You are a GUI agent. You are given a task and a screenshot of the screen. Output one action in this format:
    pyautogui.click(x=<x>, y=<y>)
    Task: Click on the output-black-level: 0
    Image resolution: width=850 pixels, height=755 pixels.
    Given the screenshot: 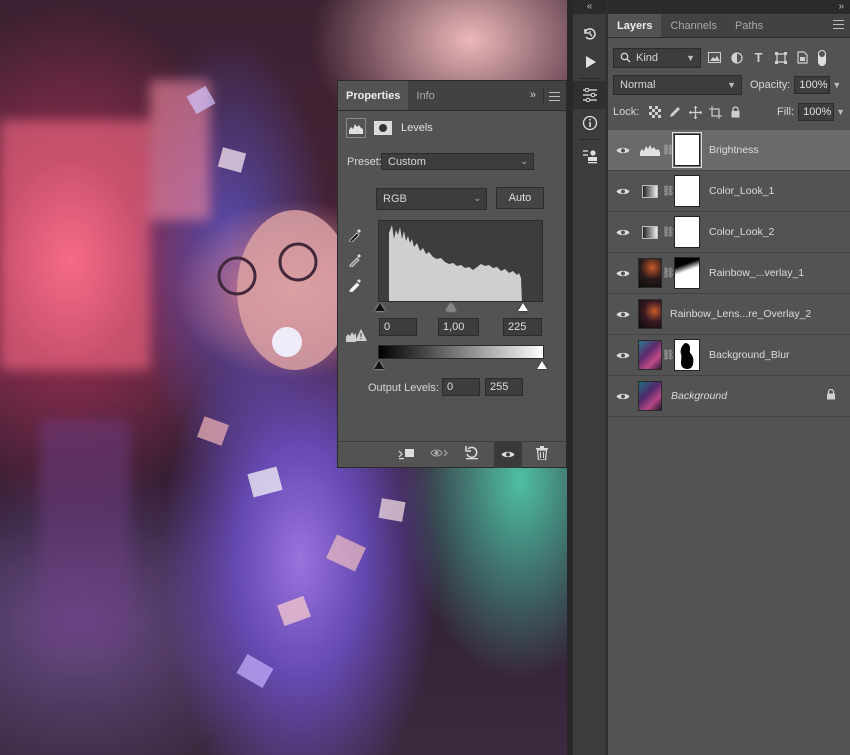 What is the action you would take?
    pyautogui.click(x=461, y=387)
    